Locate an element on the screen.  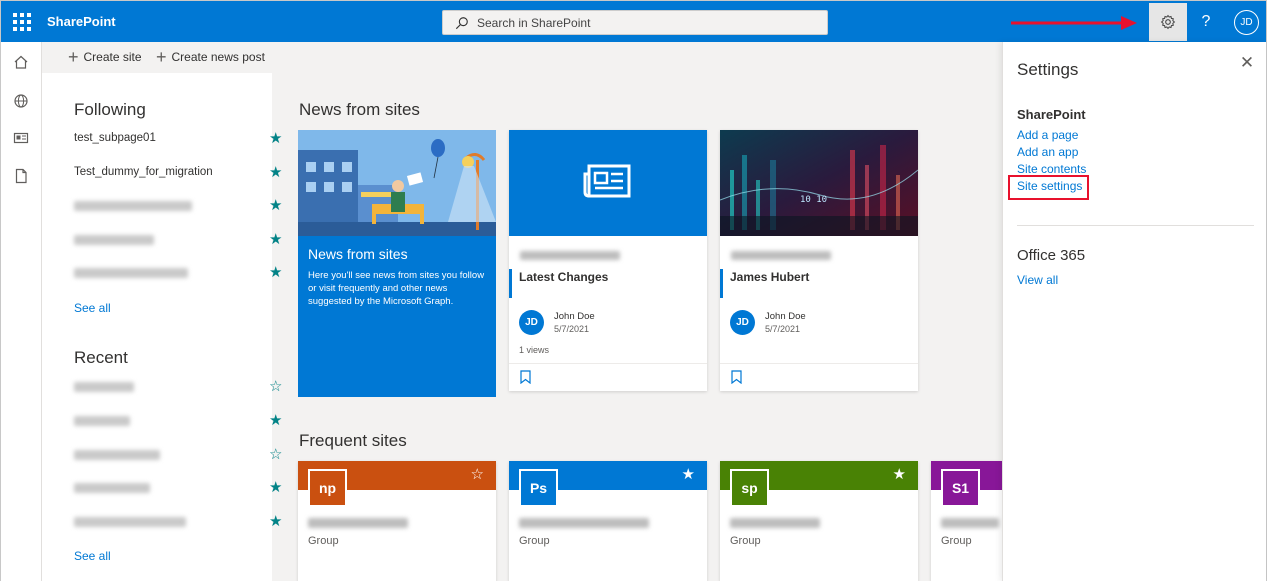
search-box: Search in SharePoint is located at coordinates (635, 22).